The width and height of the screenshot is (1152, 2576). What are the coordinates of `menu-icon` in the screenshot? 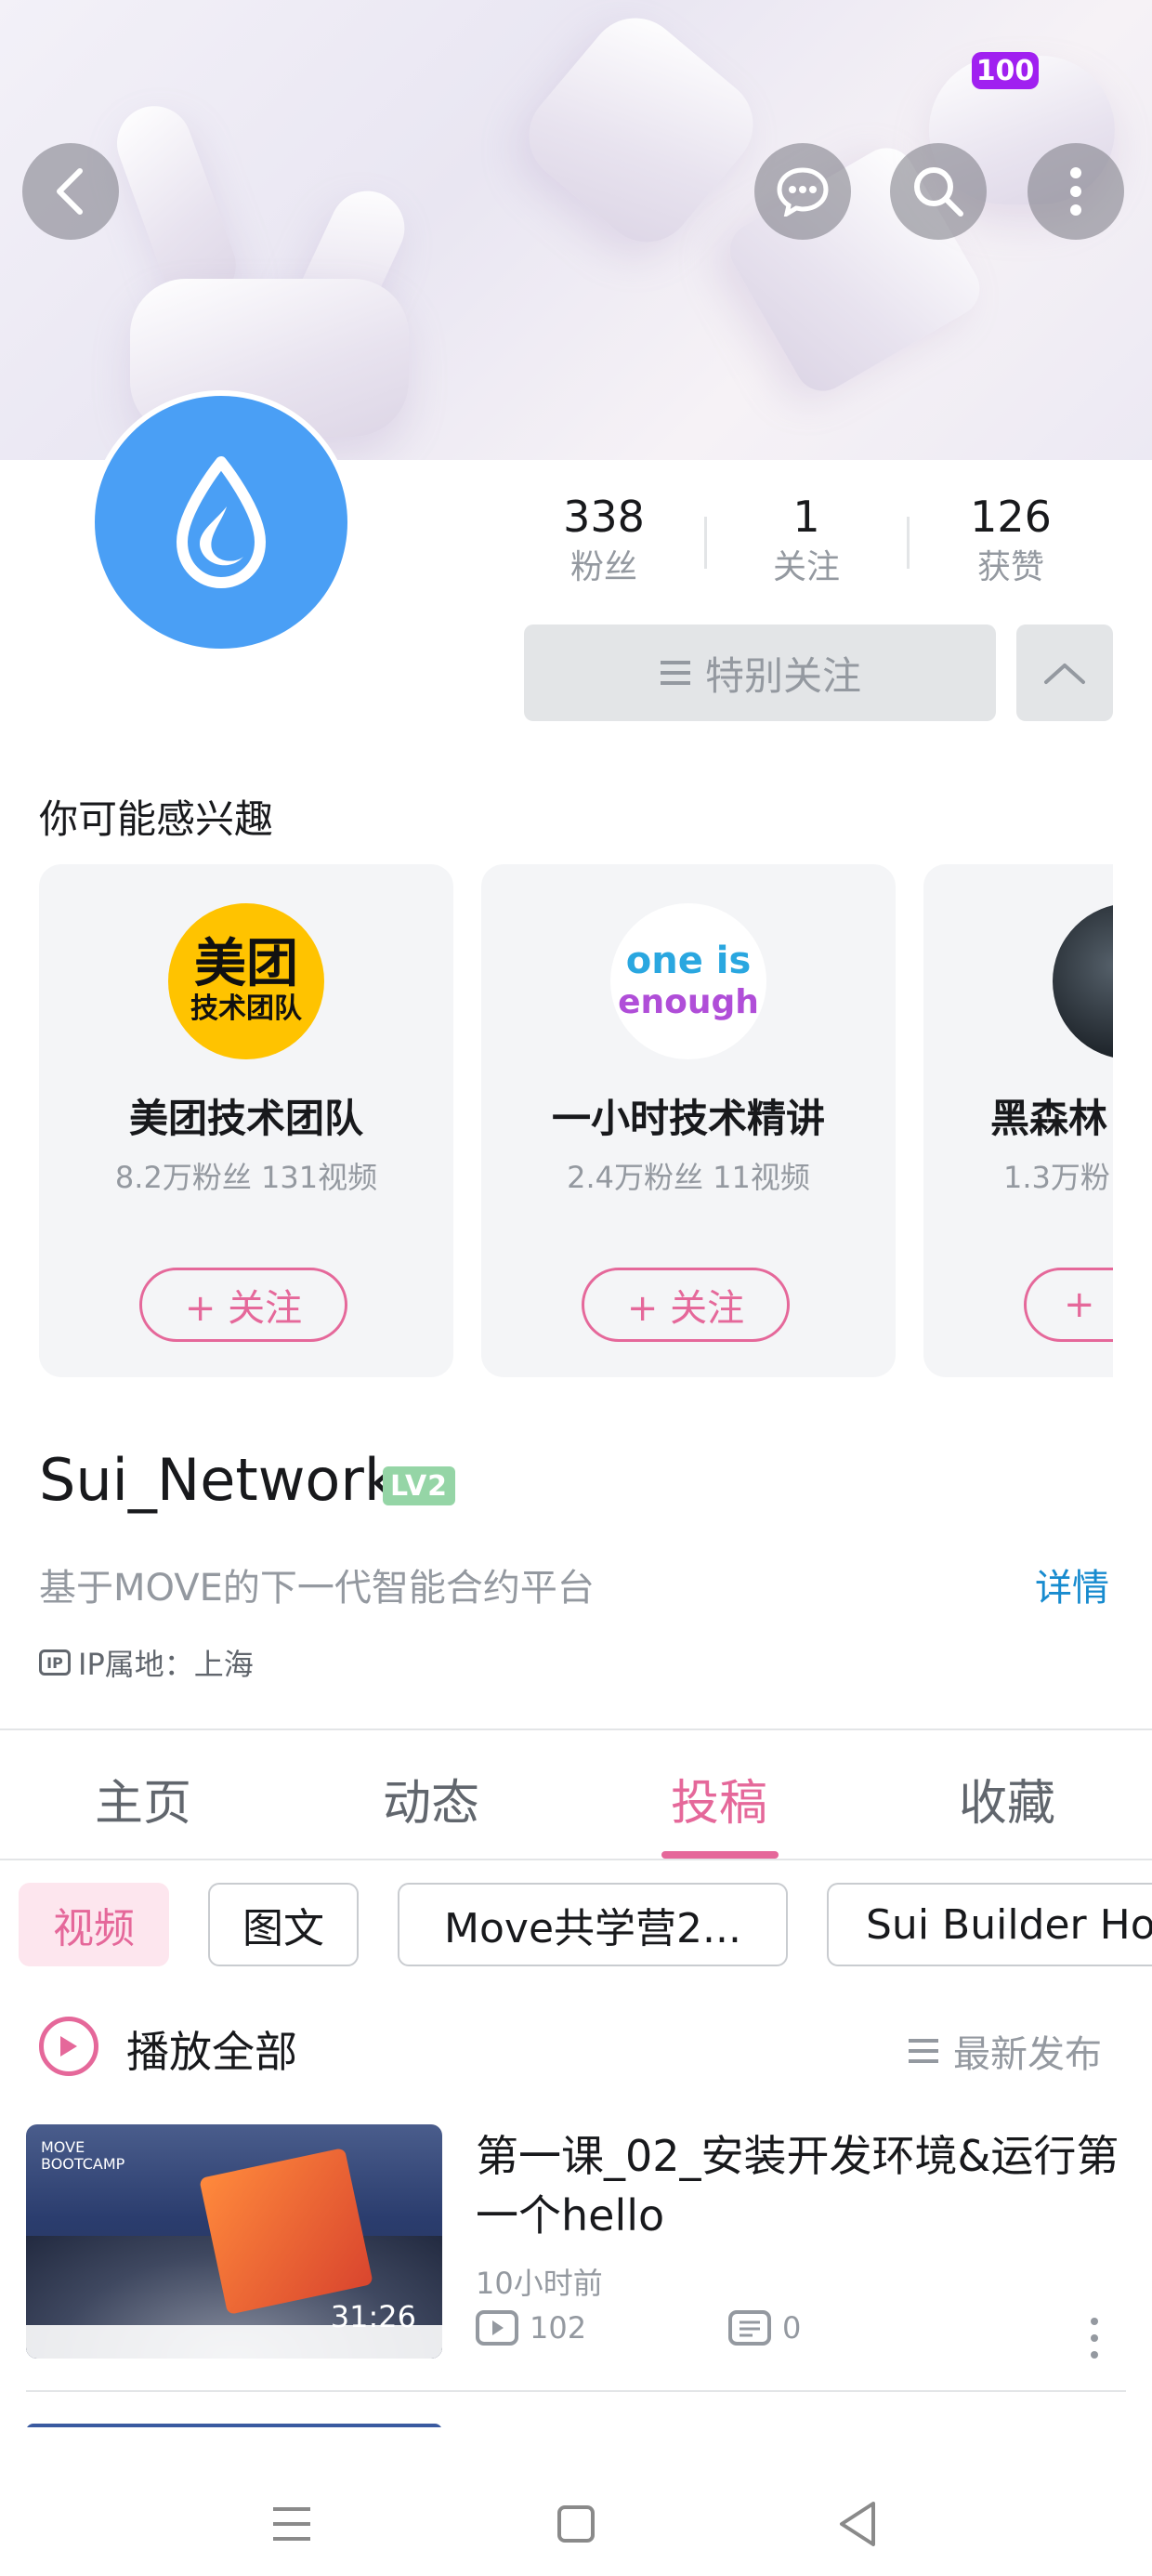 It's located at (291, 2524).